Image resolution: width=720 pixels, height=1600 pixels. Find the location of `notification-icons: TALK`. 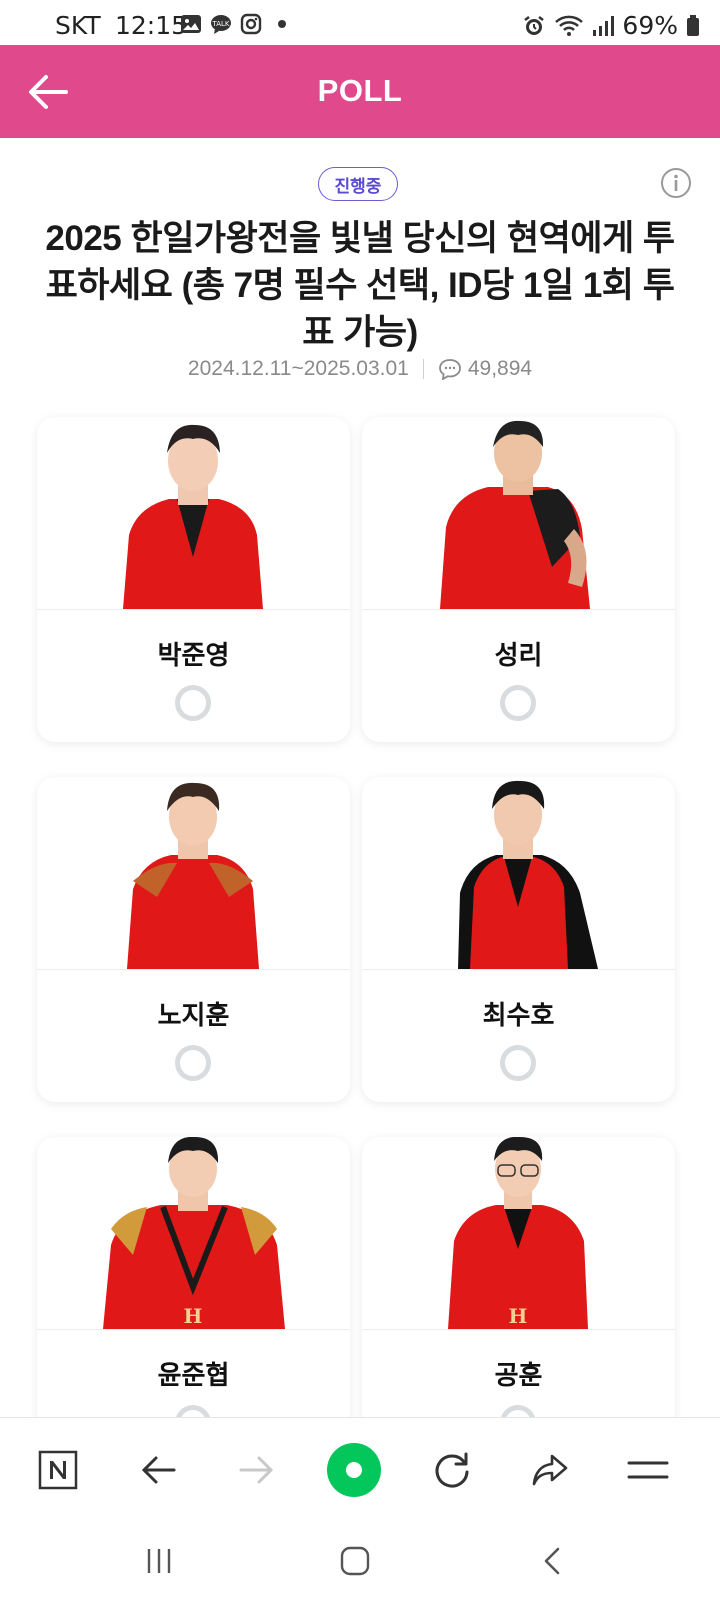

notification-icons: TALK is located at coordinates (233, 24).